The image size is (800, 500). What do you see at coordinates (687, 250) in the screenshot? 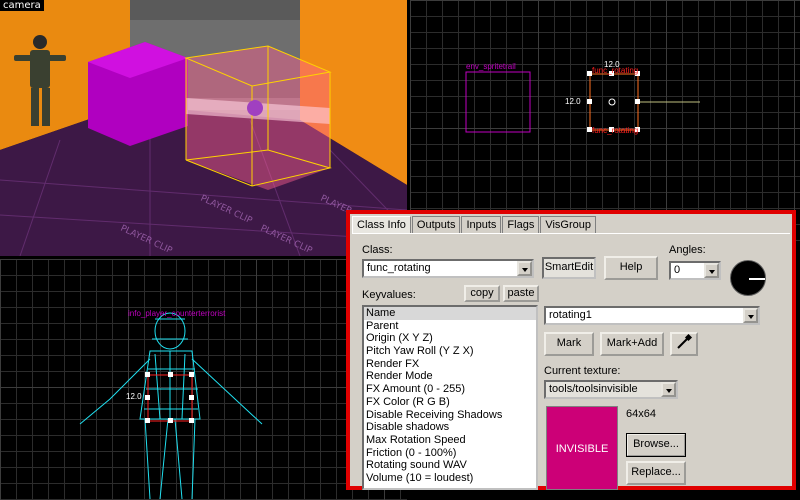
I see `angles-label: Angles:` at bounding box center [687, 250].